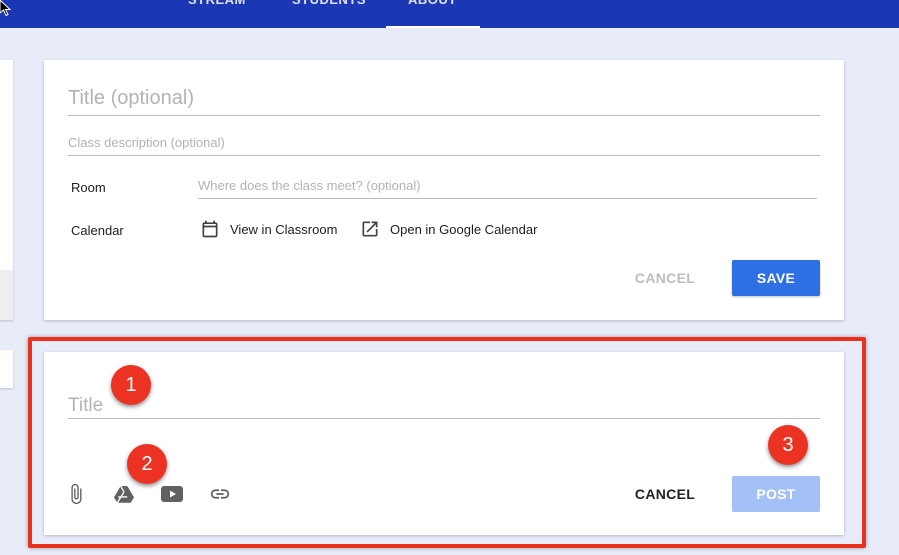  I want to click on save-button: SAVE, so click(776, 278).